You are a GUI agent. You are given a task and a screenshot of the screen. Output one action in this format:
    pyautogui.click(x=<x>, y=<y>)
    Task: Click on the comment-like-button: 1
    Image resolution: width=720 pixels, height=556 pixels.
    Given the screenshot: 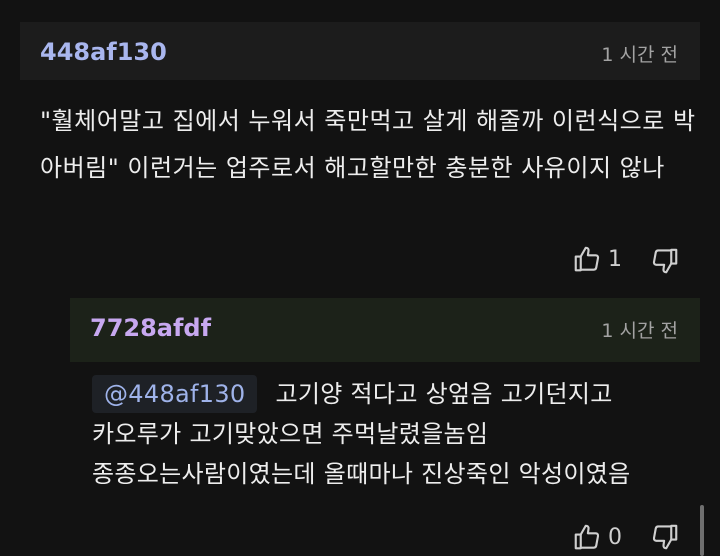 What is the action you would take?
    pyautogui.click(x=597, y=259)
    